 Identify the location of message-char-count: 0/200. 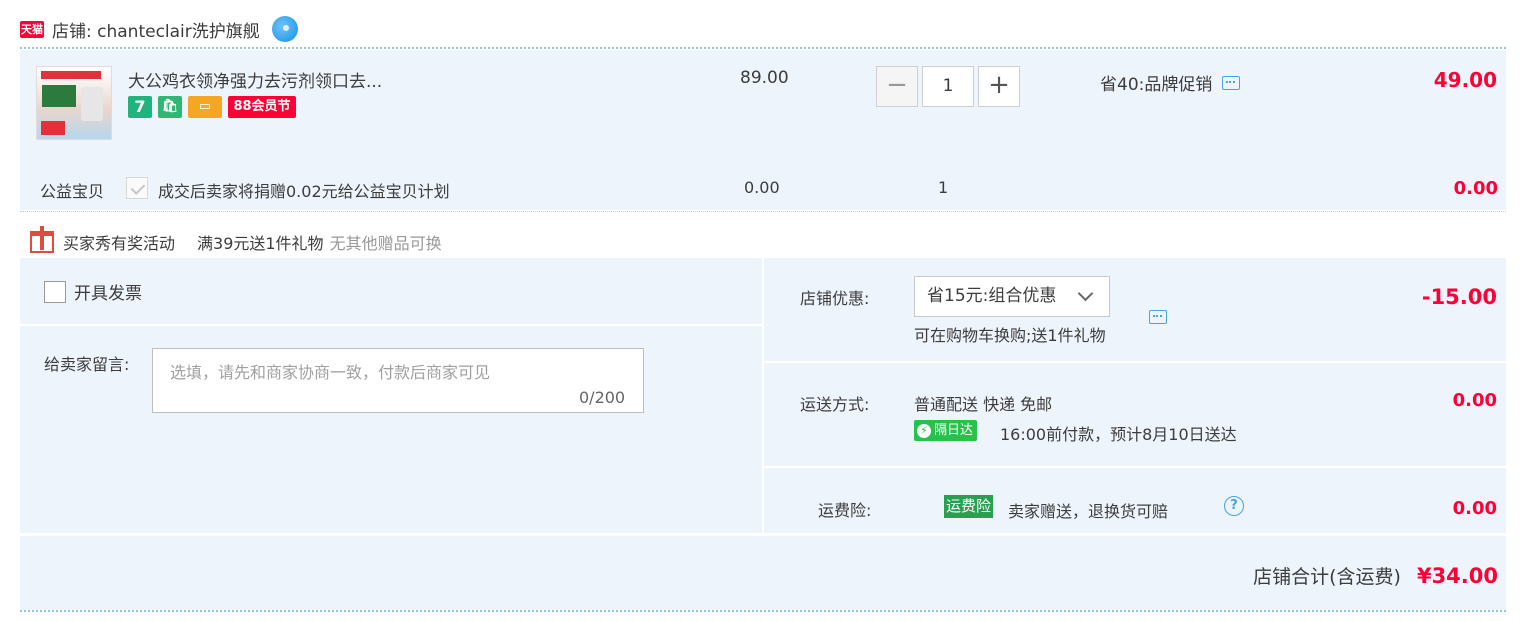
(602, 397).